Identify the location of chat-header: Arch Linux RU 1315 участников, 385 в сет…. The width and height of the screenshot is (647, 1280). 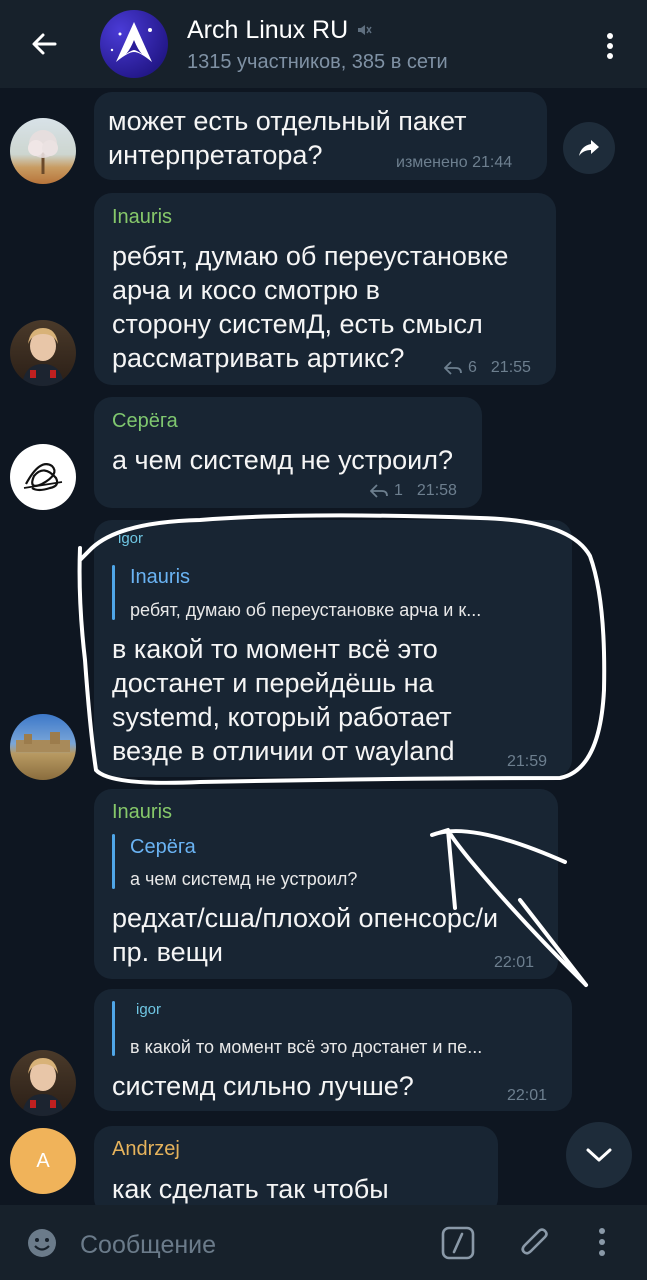
(323, 44).